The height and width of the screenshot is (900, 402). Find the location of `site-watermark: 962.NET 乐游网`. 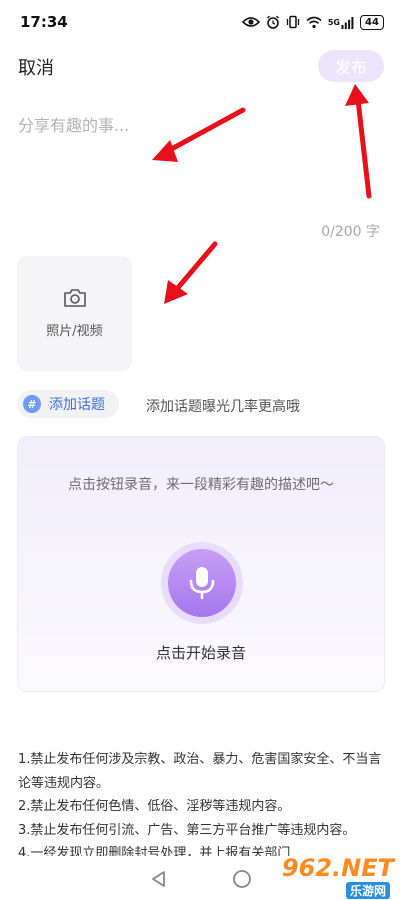

site-watermark: 962.NET 乐游网 is located at coordinates (325, 873).